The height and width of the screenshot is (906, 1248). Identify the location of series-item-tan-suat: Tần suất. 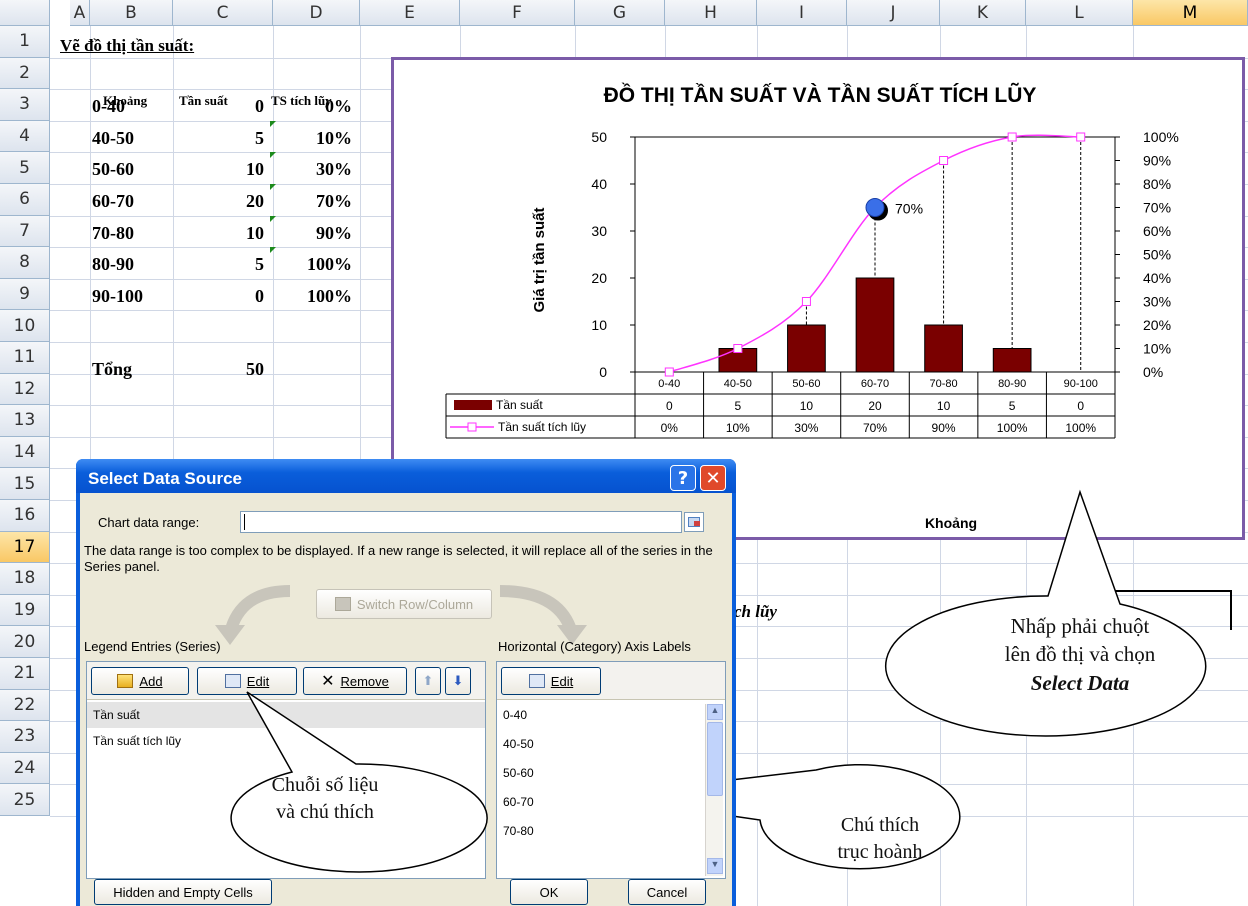
(116, 715).